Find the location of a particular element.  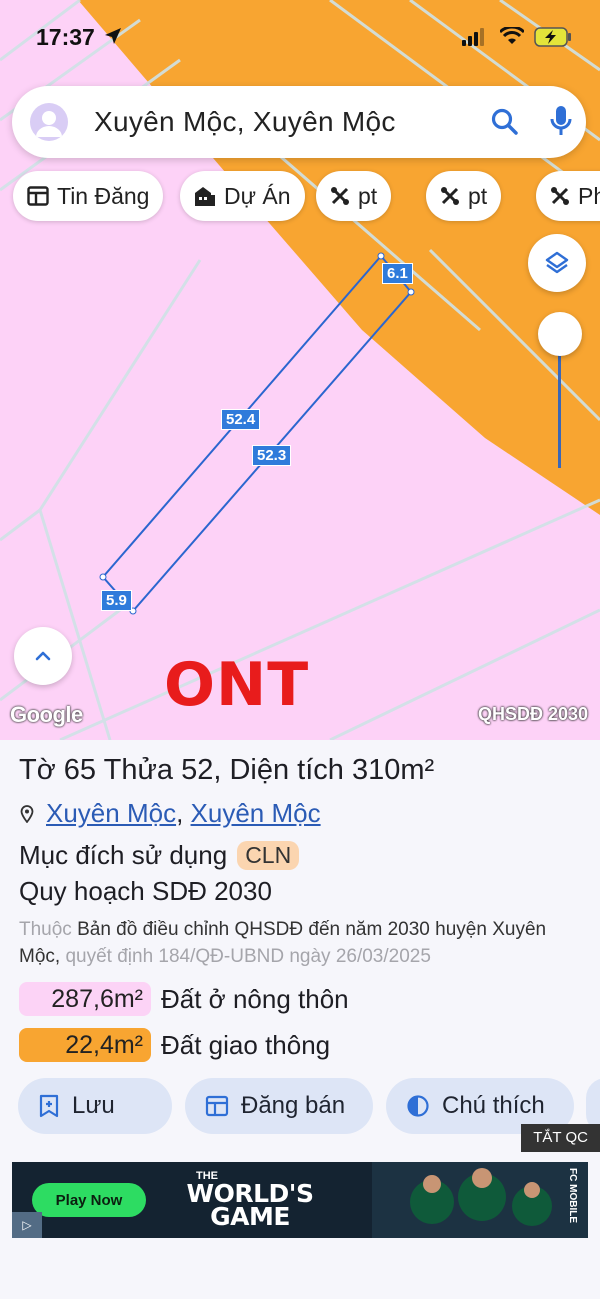

search-bar: Xuyên Mộc, Xuyên Mộc is located at coordinates (299, 122).